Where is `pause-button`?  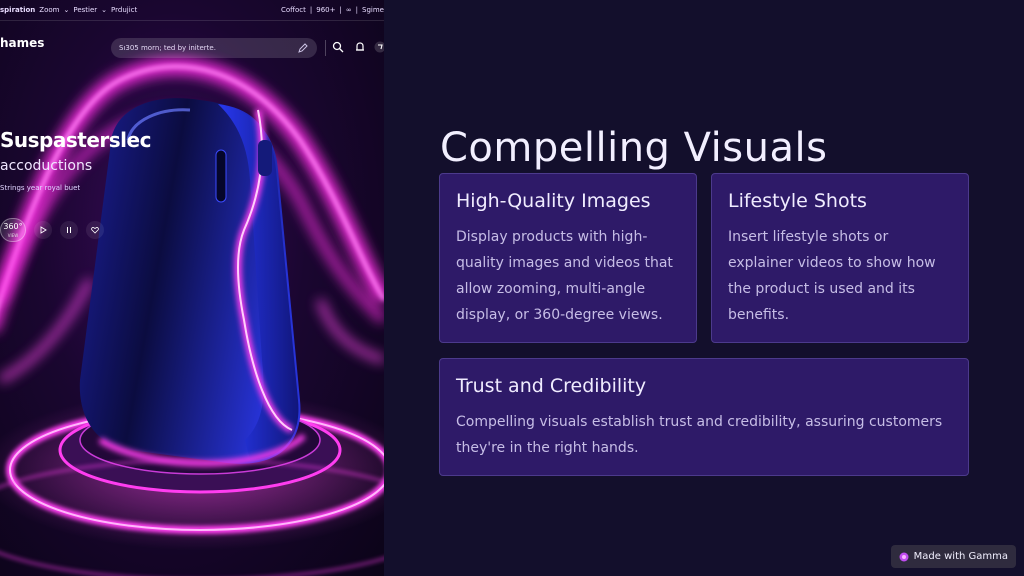
pause-button is located at coordinates (69, 230).